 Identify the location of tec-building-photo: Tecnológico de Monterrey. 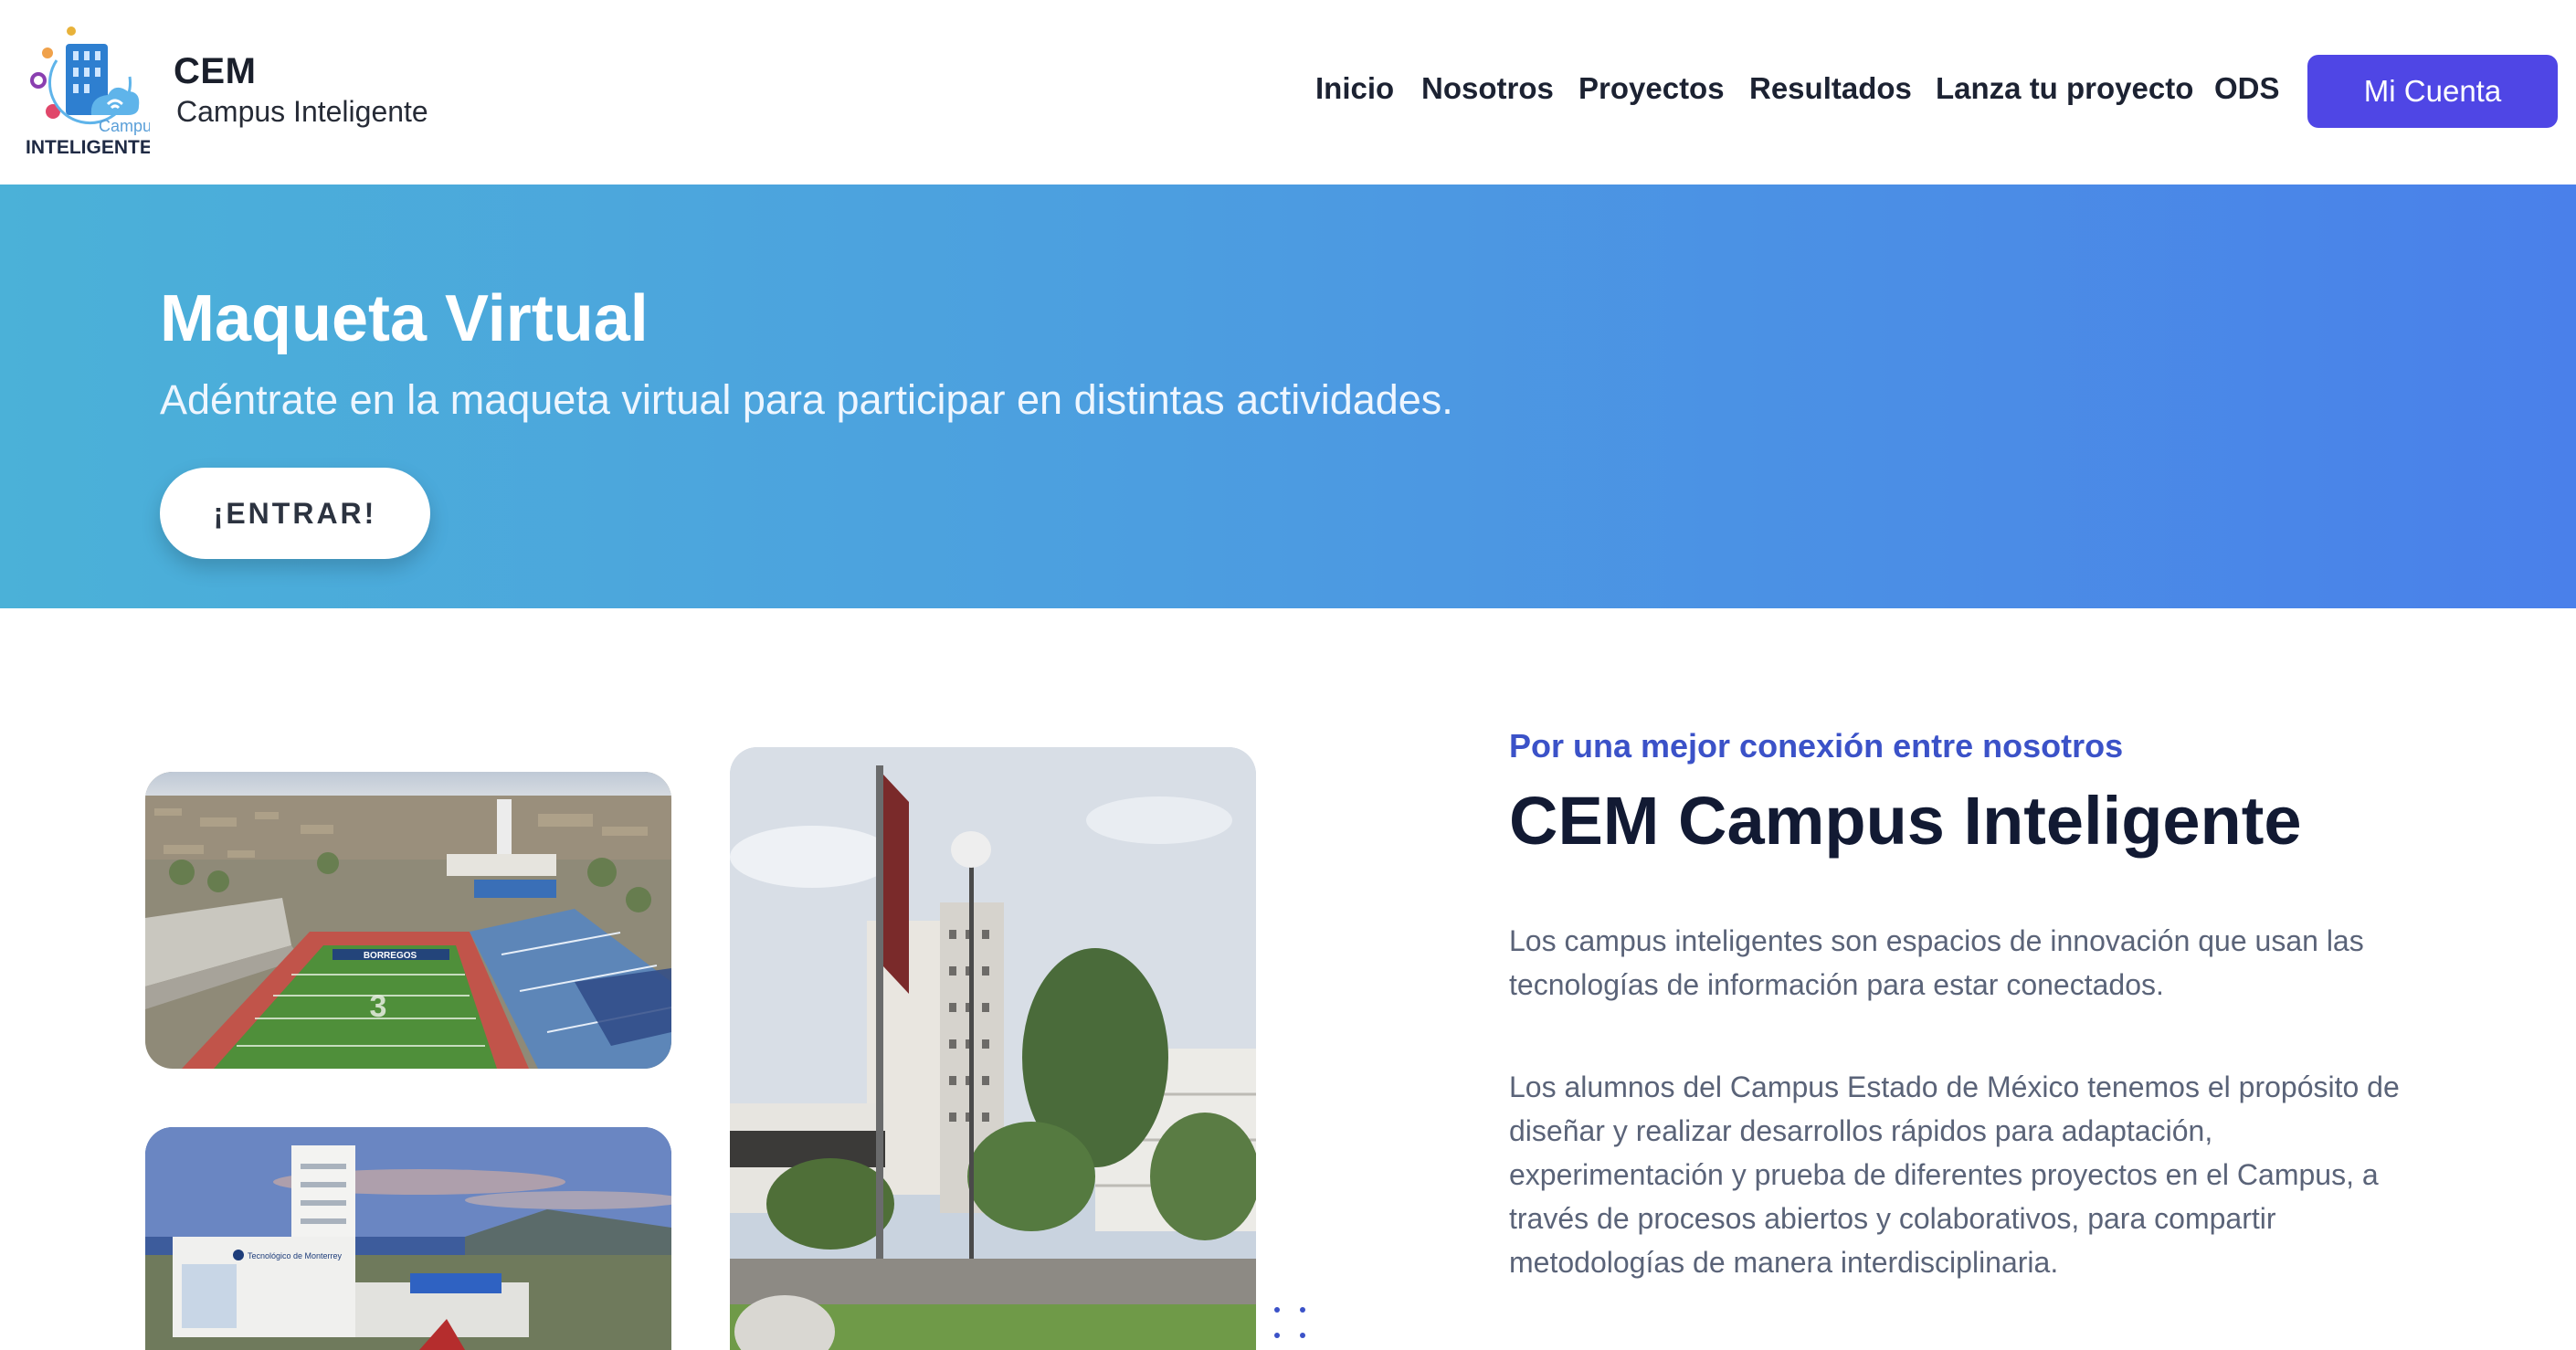
(408, 1238).